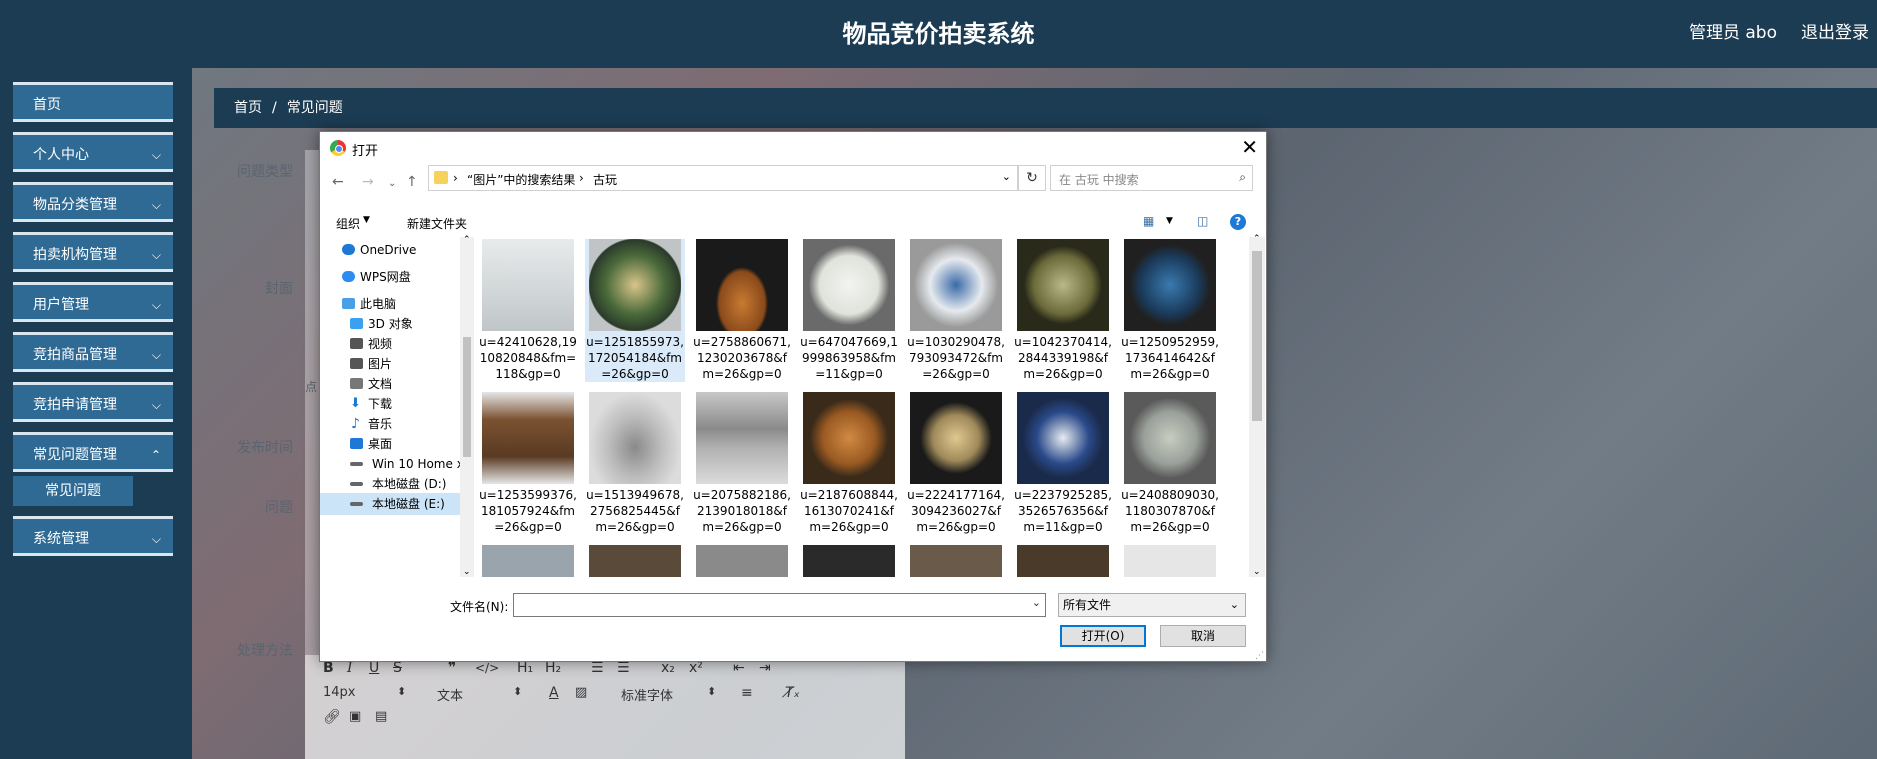  I want to click on sidebar-item-auction-goods: 竞拍商品管理 ⌵, so click(93, 352).